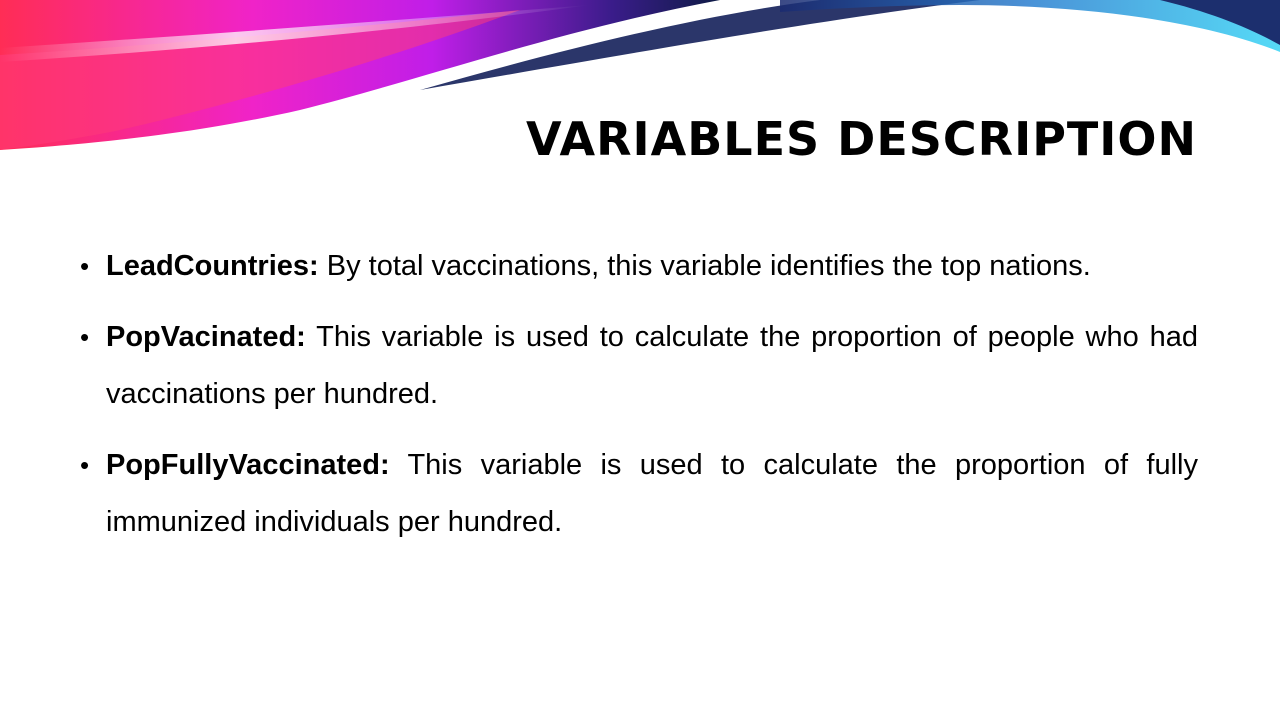 The image size is (1280, 720). What do you see at coordinates (206, 337) in the screenshot?
I see `bullet-term: PopVacinated:` at bounding box center [206, 337].